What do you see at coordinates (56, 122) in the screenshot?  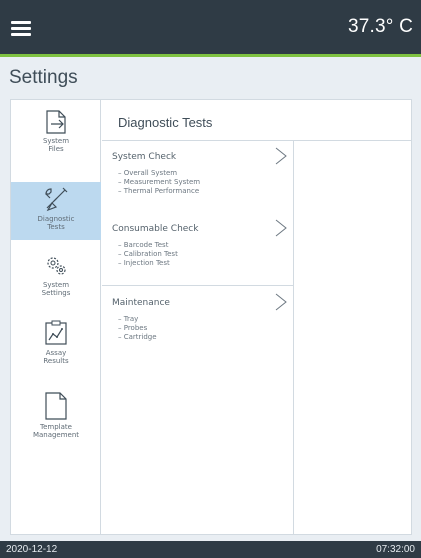 I see `file-export-icon` at bounding box center [56, 122].